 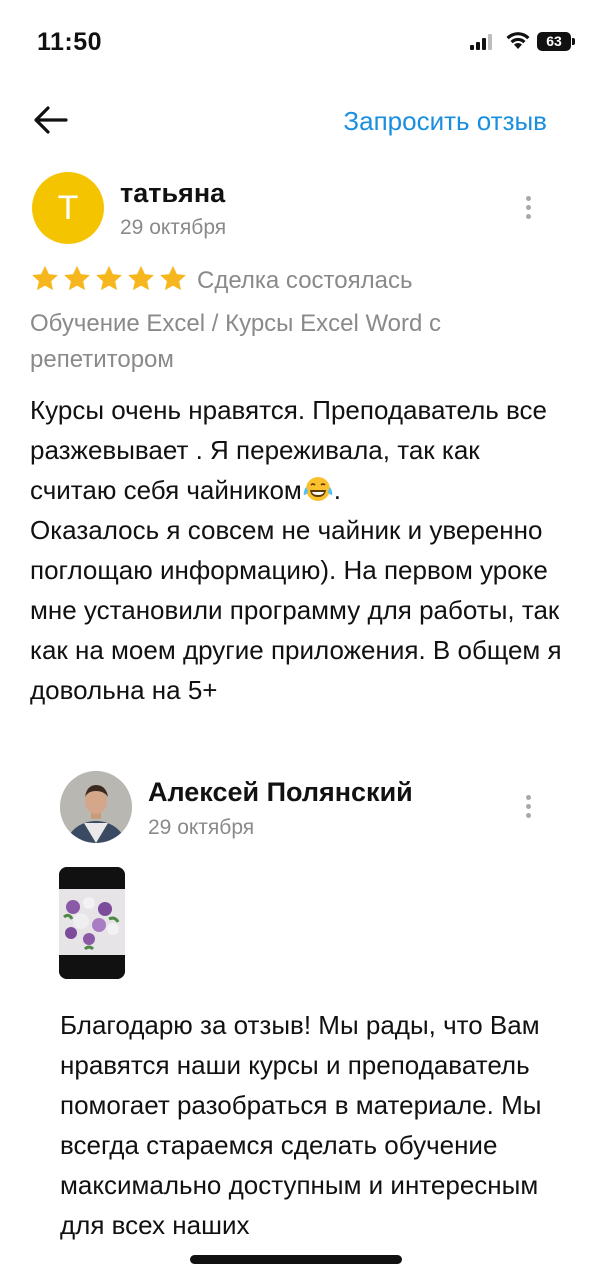 I want to click on rating-stars, so click(x=109, y=279).